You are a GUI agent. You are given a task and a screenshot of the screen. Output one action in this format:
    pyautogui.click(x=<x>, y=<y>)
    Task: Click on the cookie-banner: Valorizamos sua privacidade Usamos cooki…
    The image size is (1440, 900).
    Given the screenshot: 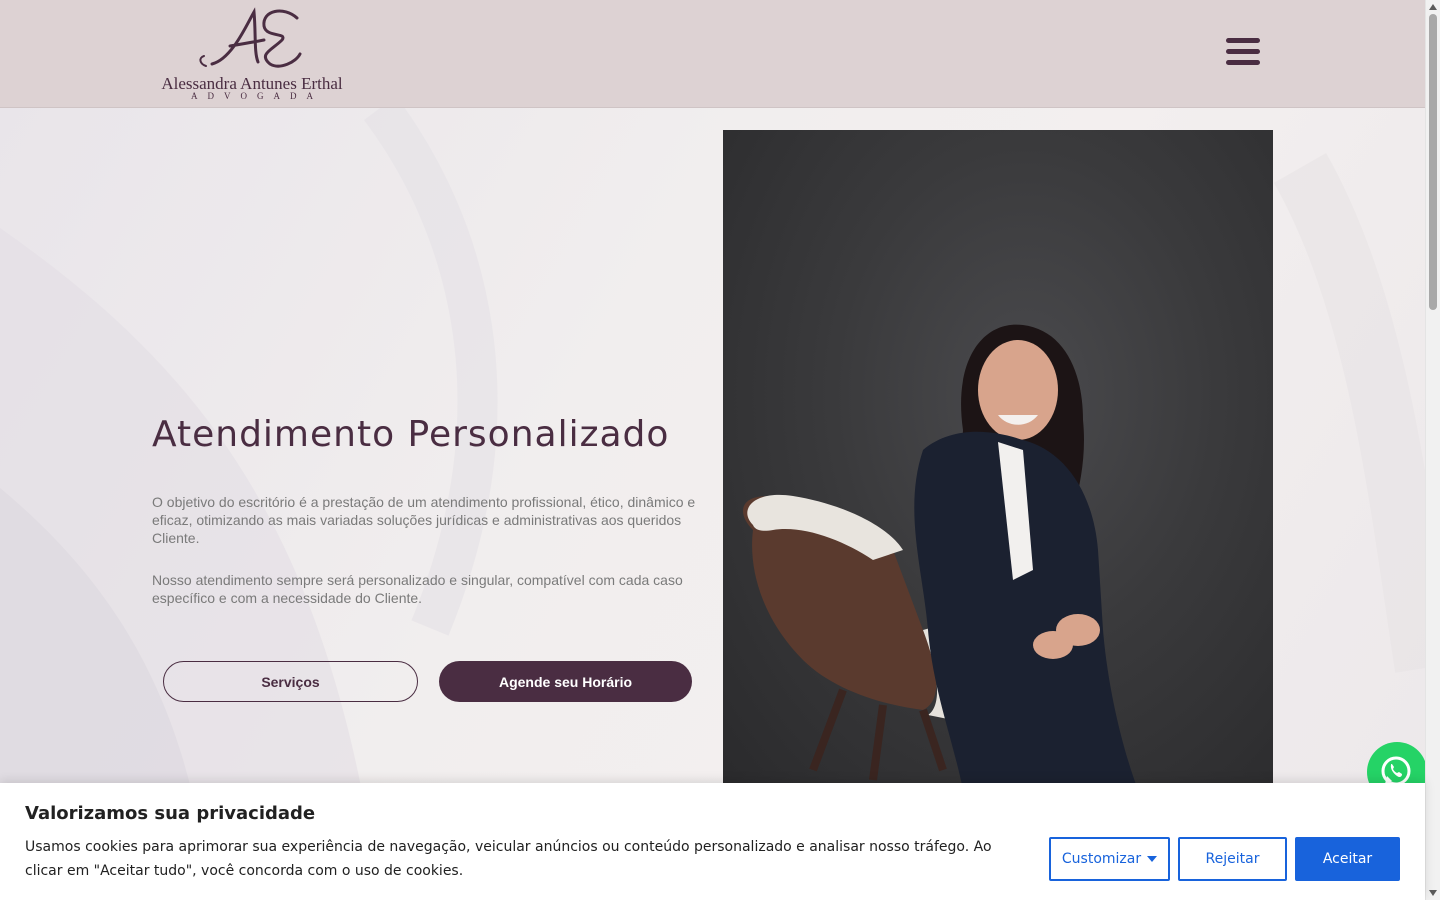 What is the action you would take?
    pyautogui.click(x=712, y=841)
    